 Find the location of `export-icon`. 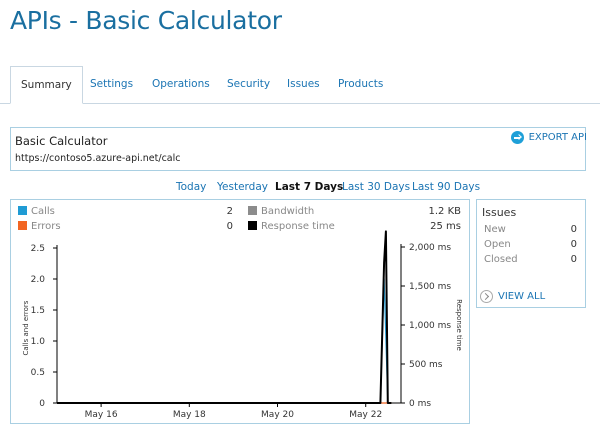

export-icon is located at coordinates (517, 137).